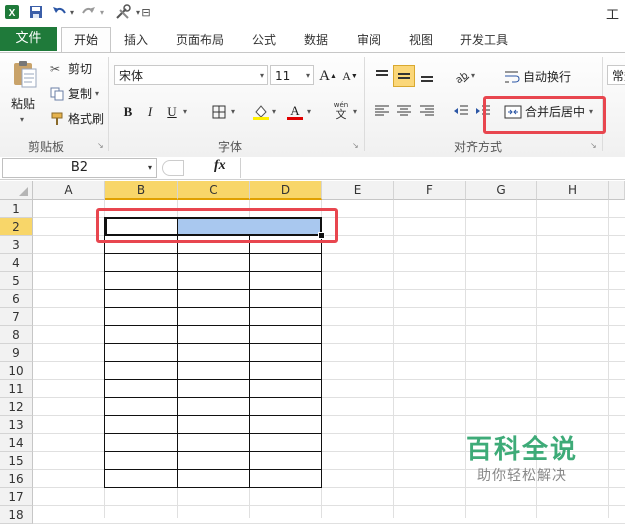 This screenshot has height=524, width=625. Describe the element at coordinates (421, 40) in the screenshot. I see `tab-view: 视图` at that location.